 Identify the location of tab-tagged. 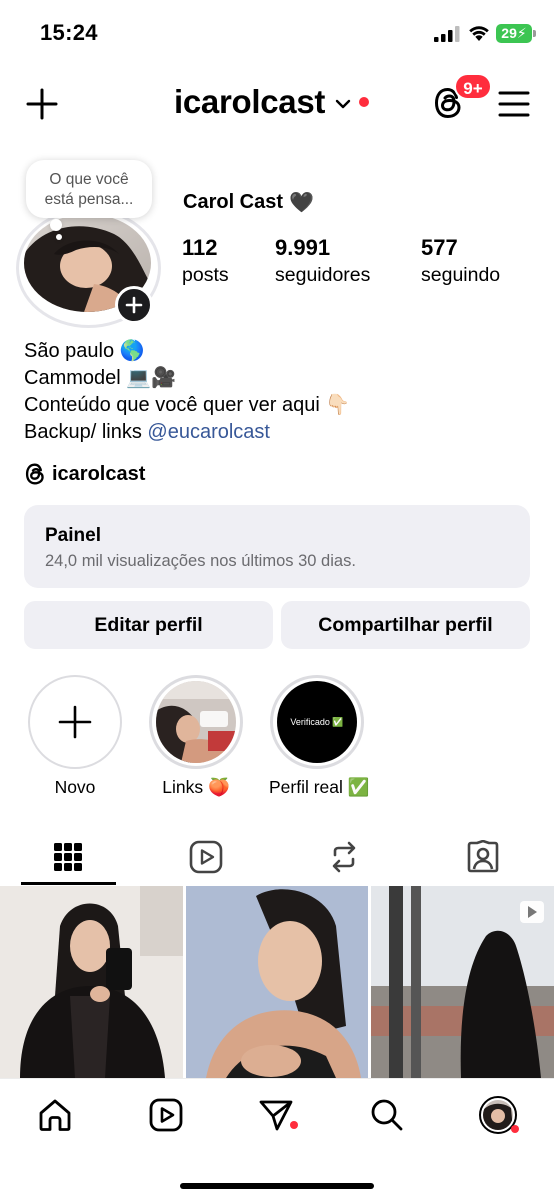
(483, 857).